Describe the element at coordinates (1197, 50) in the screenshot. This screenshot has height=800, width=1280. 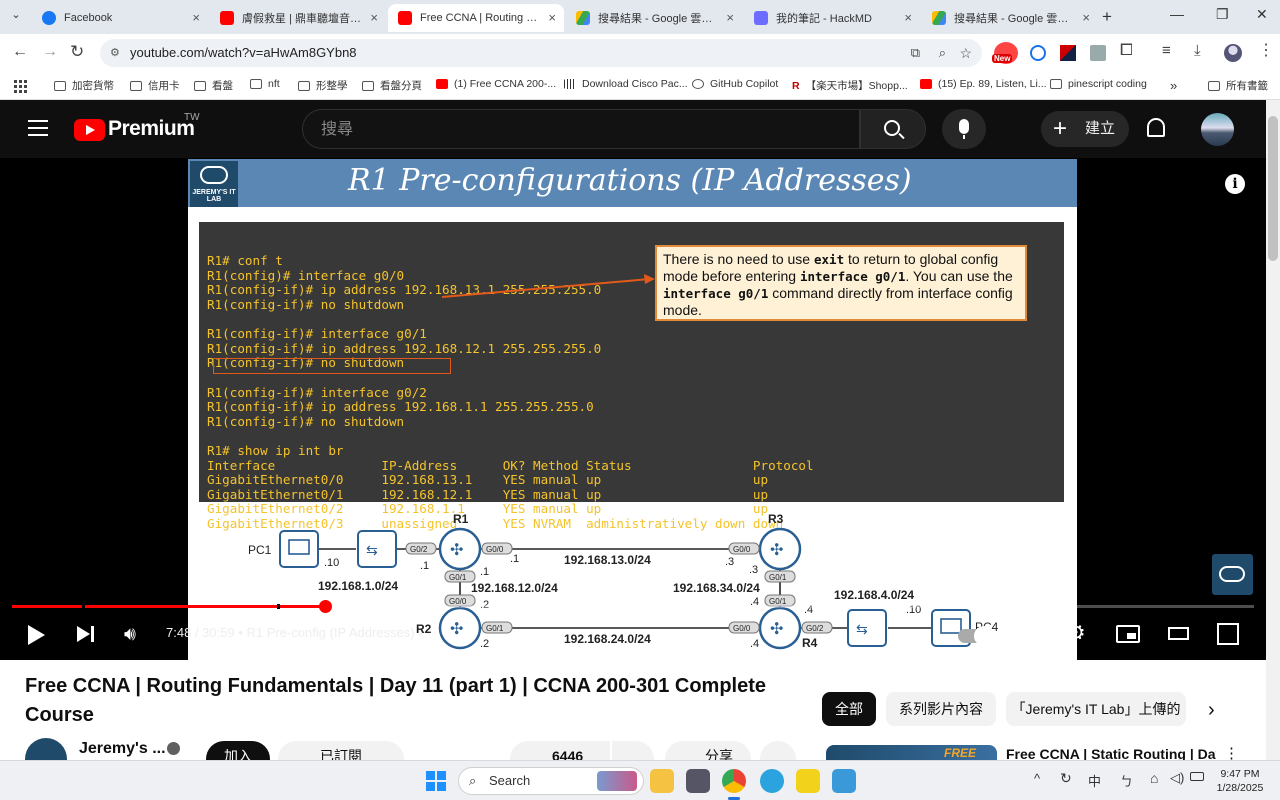
I see `download-icon: ⤓` at that location.